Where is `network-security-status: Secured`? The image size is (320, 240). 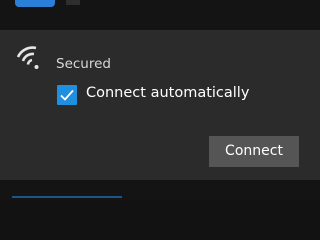 network-security-status: Secured is located at coordinates (83, 64).